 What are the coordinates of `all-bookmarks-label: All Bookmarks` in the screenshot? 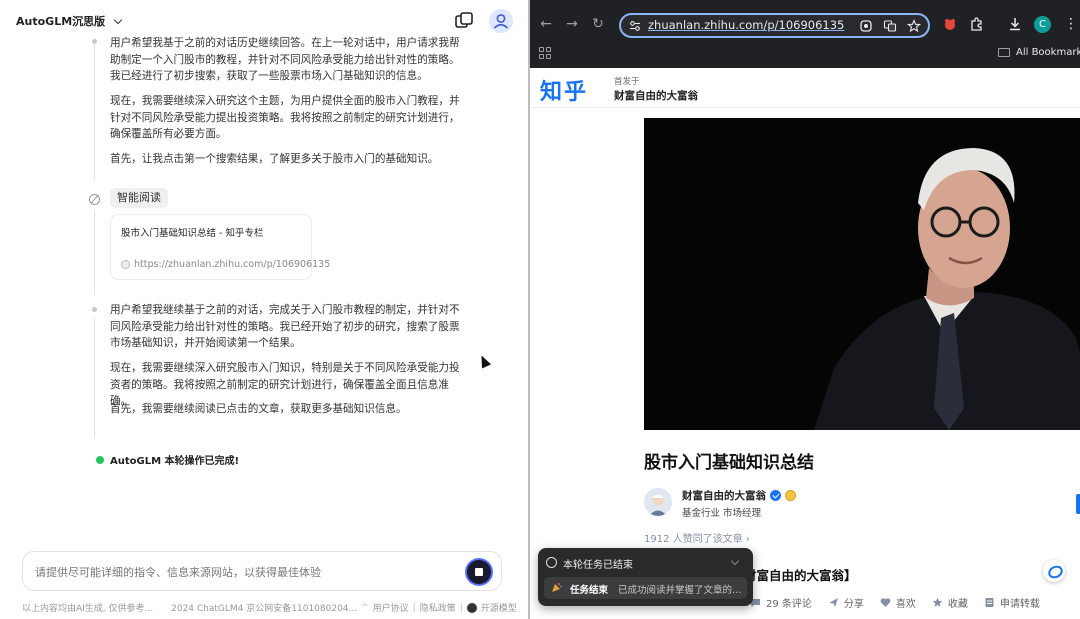 It's located at (1048, 52).